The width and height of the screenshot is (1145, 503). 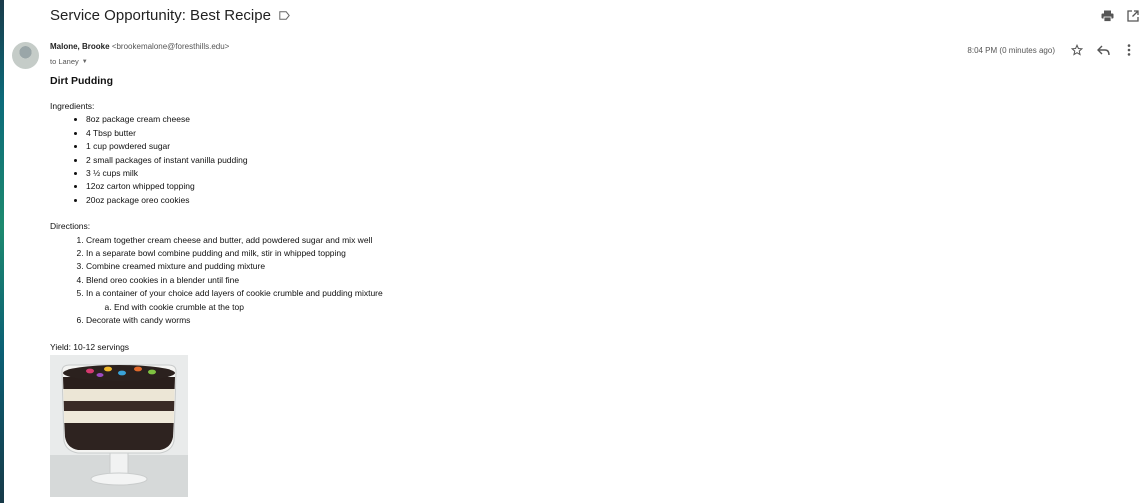 I want to click on list-item: 12oz carton whipped topping, so click(x=418, y=186).